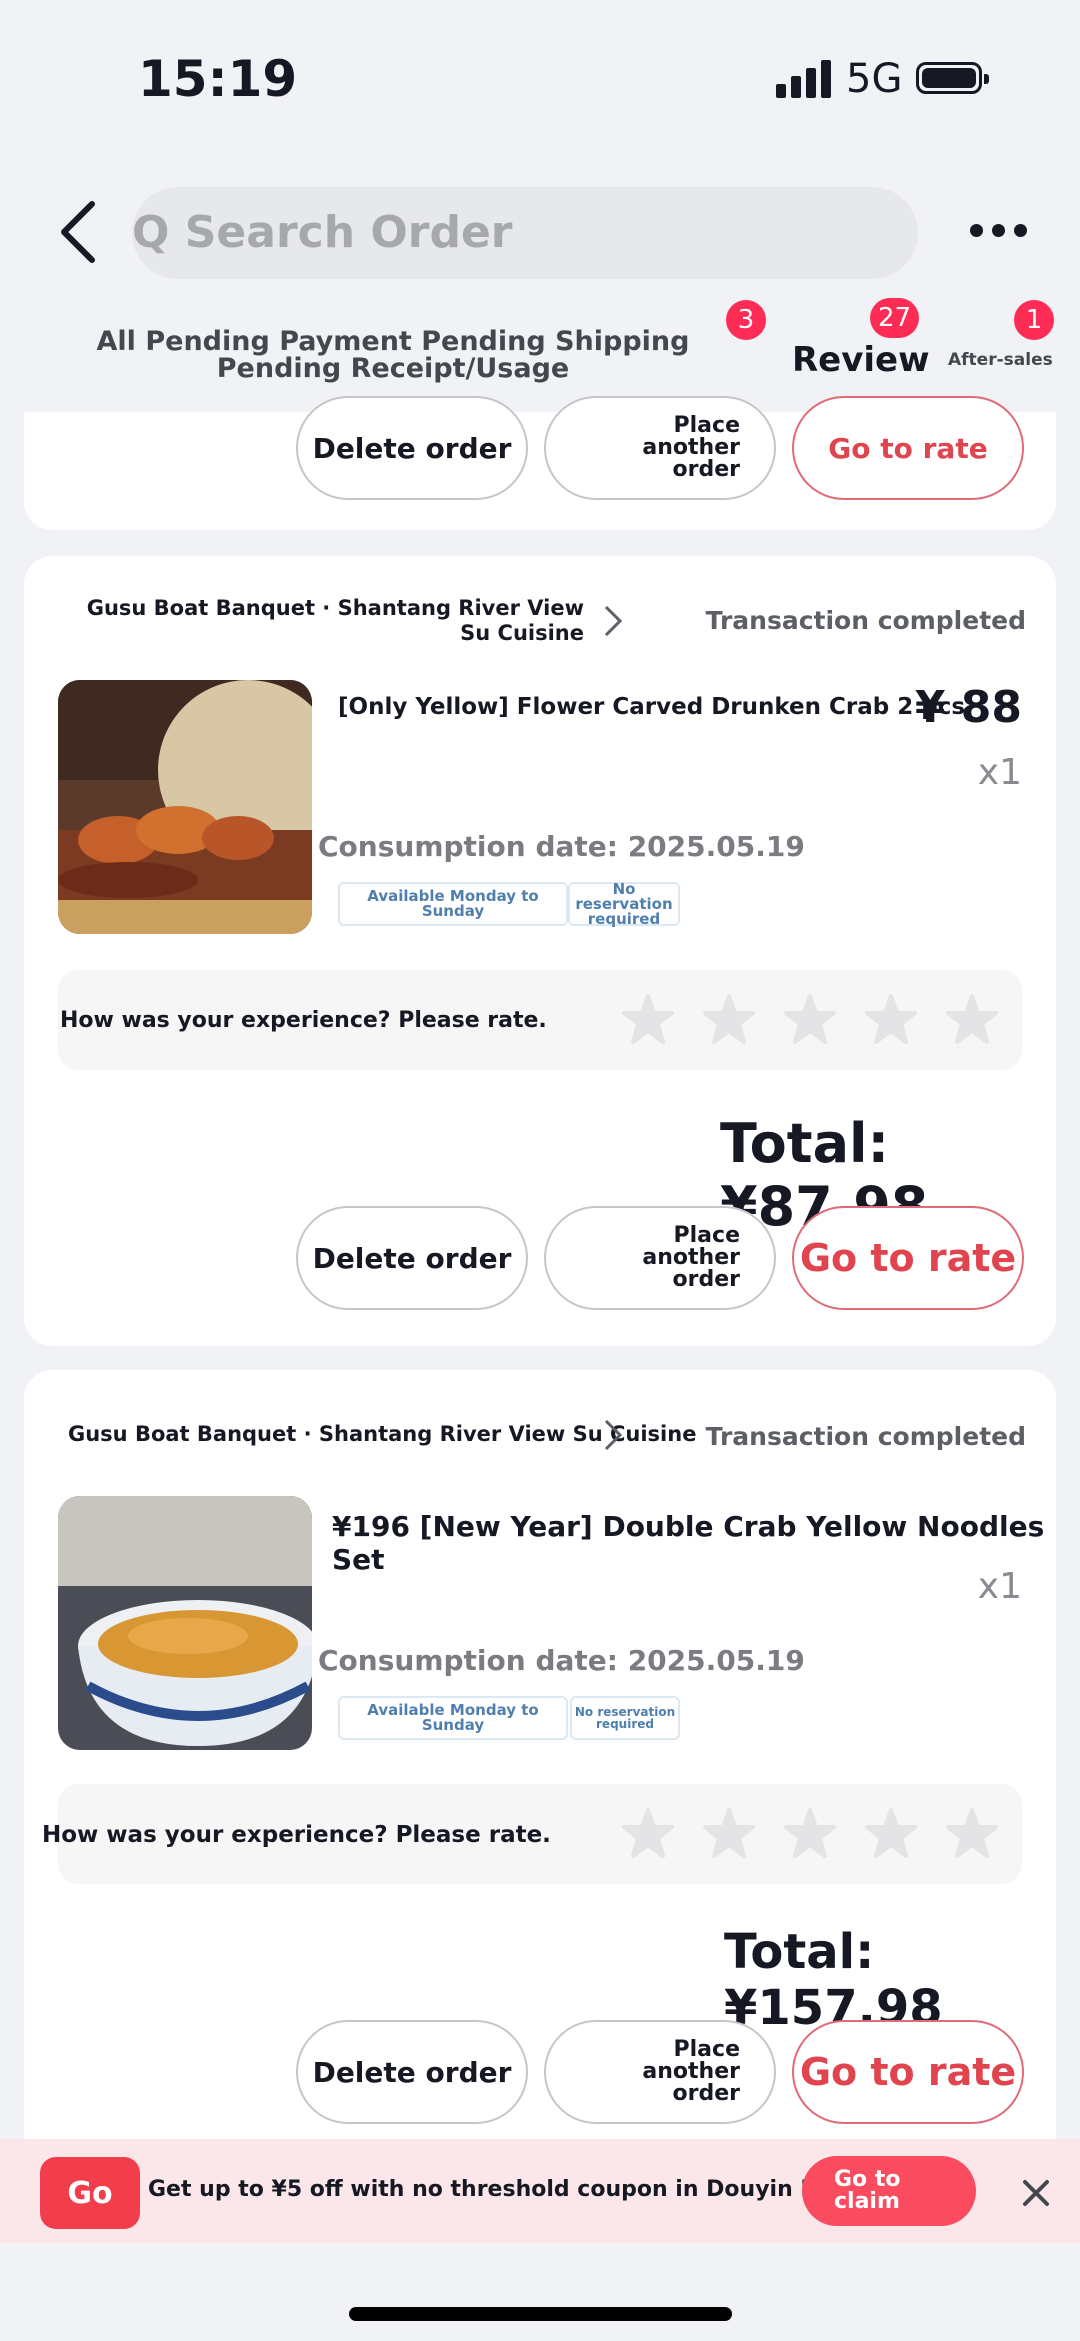 This screenshot has width=1080, height=2341. Describe the element at coordinates (999, 232) in the screenshot. I see `more-icon` at that location.